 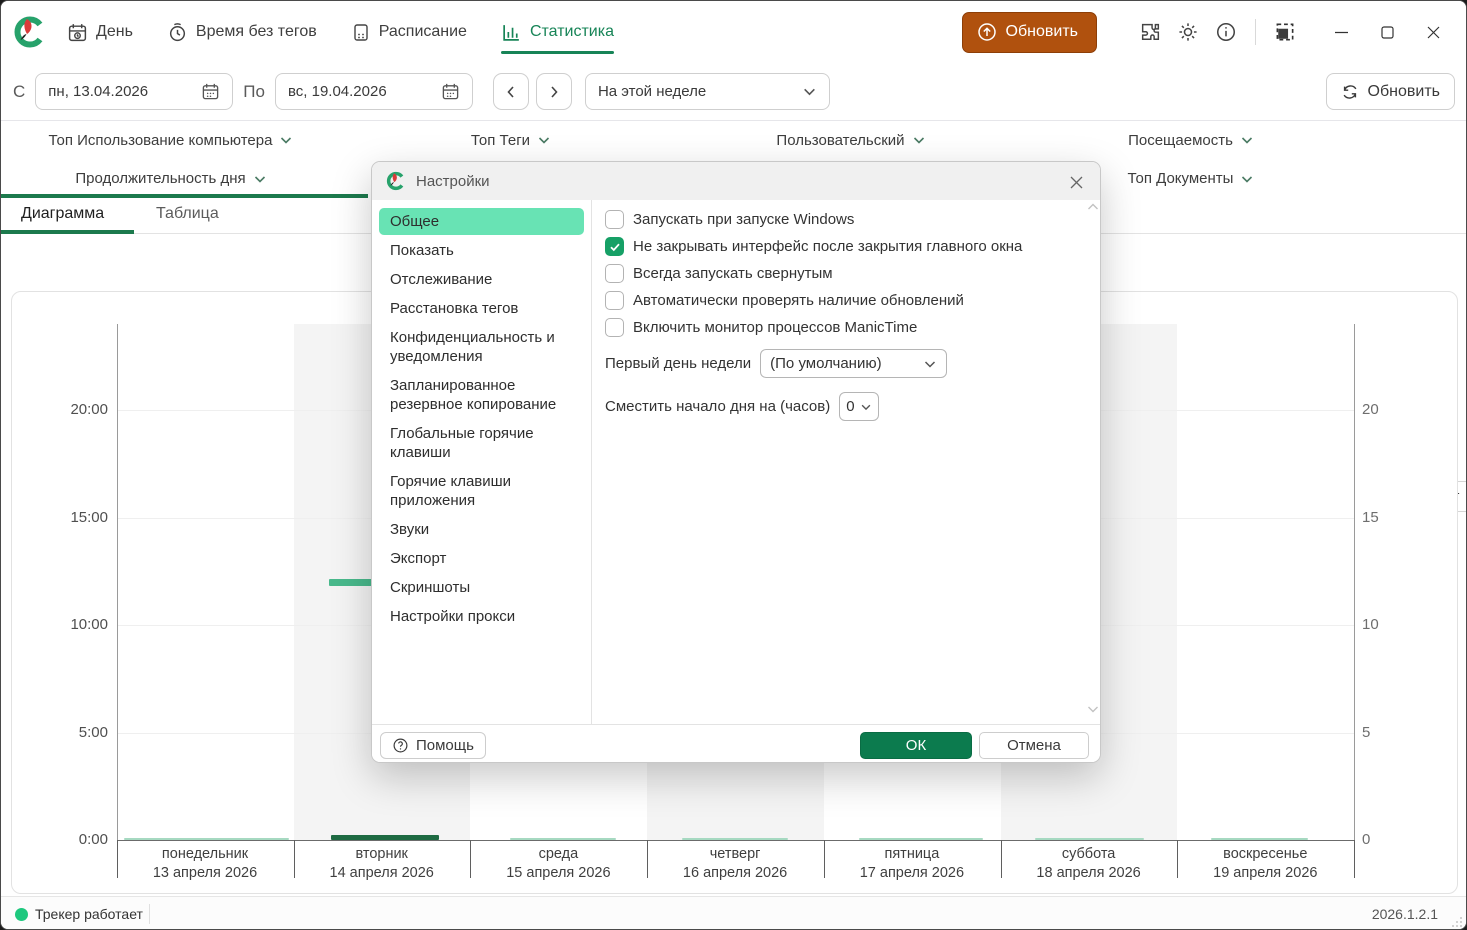 What do you see at coordinates (1370, 409) in the screenshot?
I see `ytick-right: 20` at bounding box center [1370, 409].